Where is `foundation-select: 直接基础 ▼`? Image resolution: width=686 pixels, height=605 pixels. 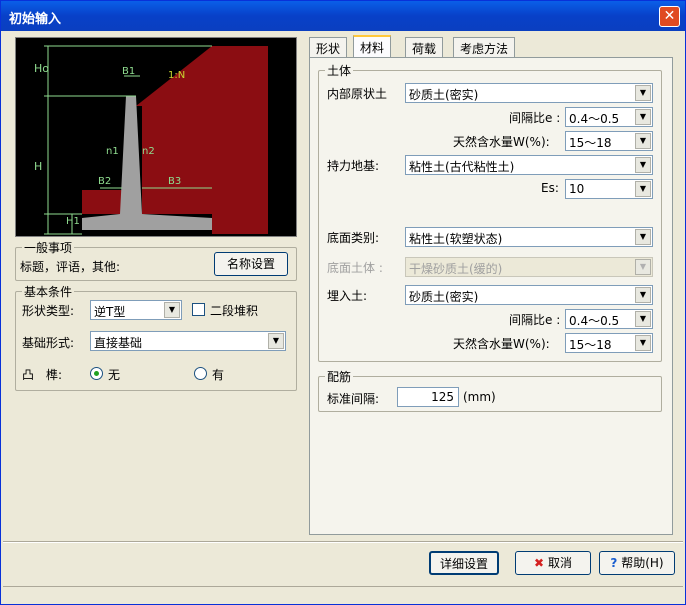 foundation-select: 直接基础 ▼ is located at coordinates (188, 341).